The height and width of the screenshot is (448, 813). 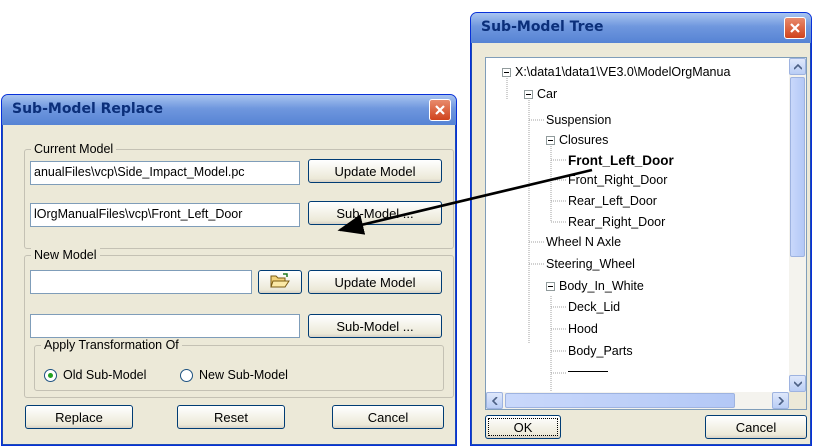 What do you see at coordinates (641, 28) in the screenshot?
I see `tree-title-bar: Sub-Model Tree` at bounding box center [641, 28].